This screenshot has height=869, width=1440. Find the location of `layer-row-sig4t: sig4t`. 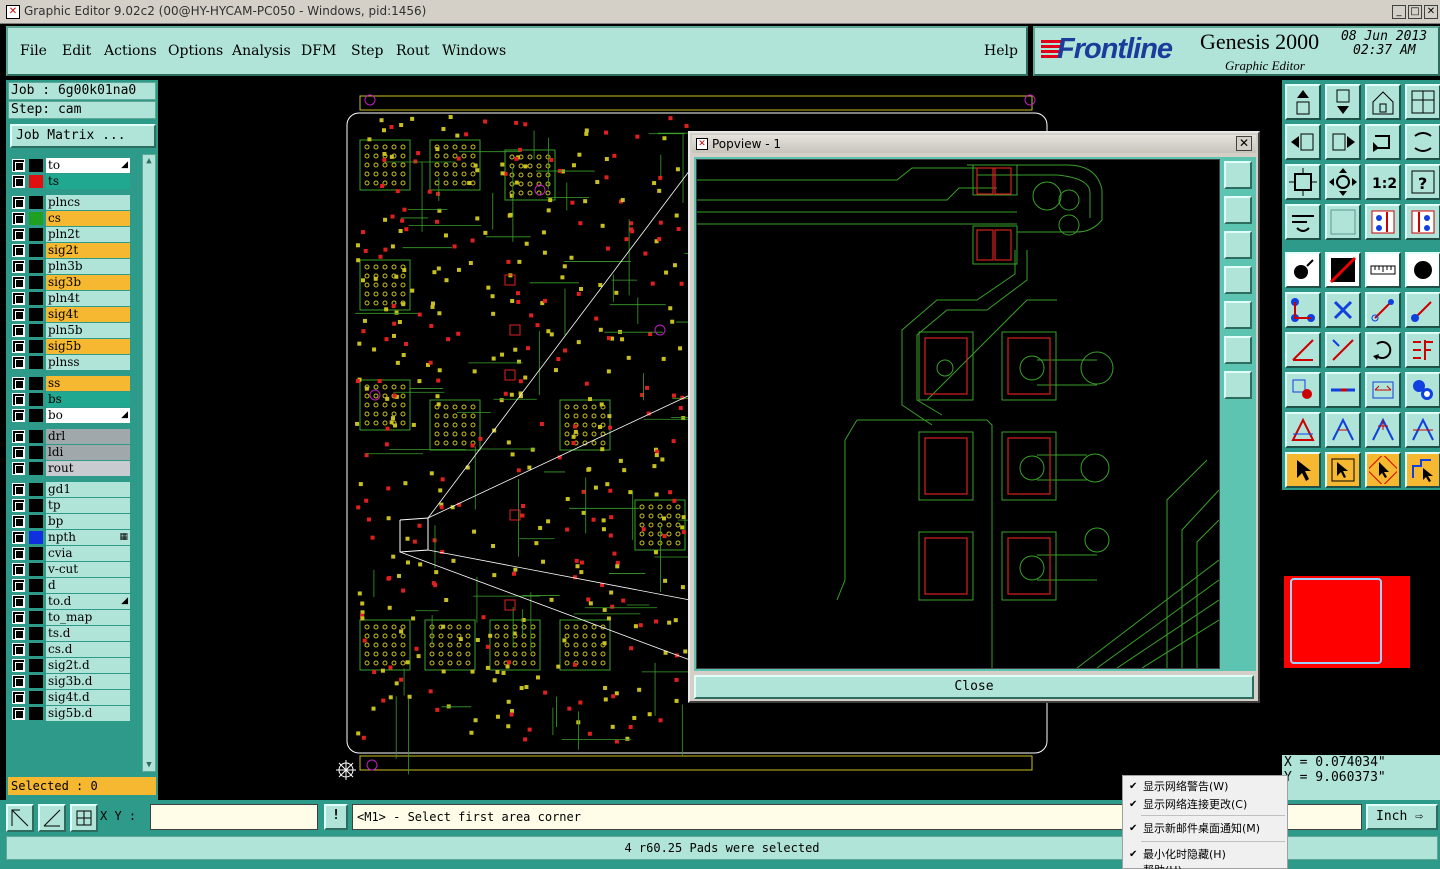

layer-row-sig4t: sig4t is located at coordinates (76, 314).